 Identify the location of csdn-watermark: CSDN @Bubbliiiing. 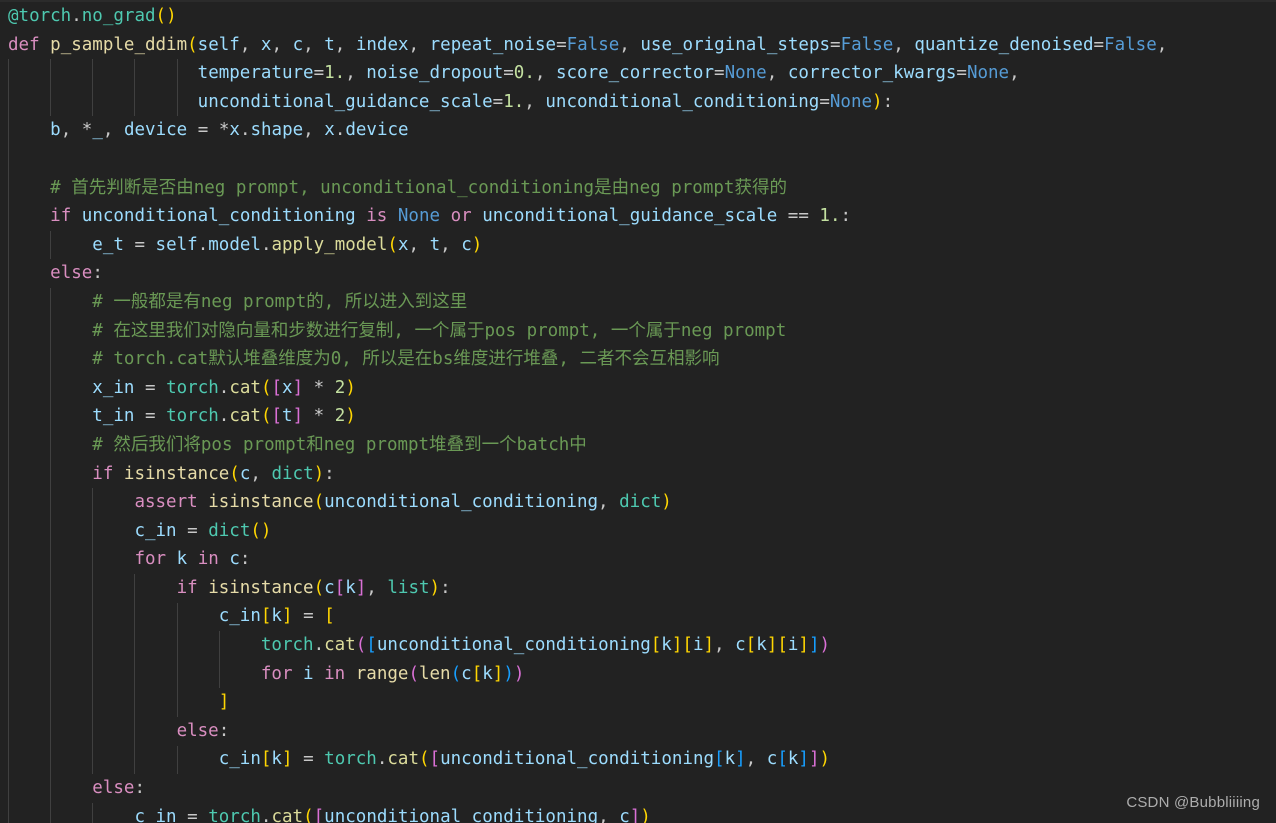
(1193, 802).